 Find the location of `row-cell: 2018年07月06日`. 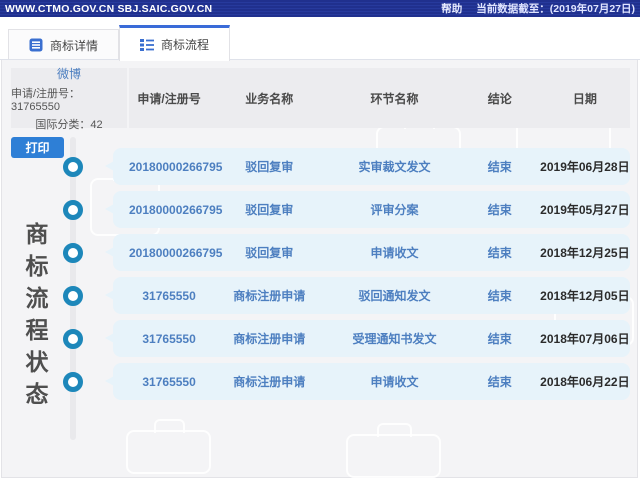

row-cell: 2018年07月06日 is located at coordinates (585, 339).